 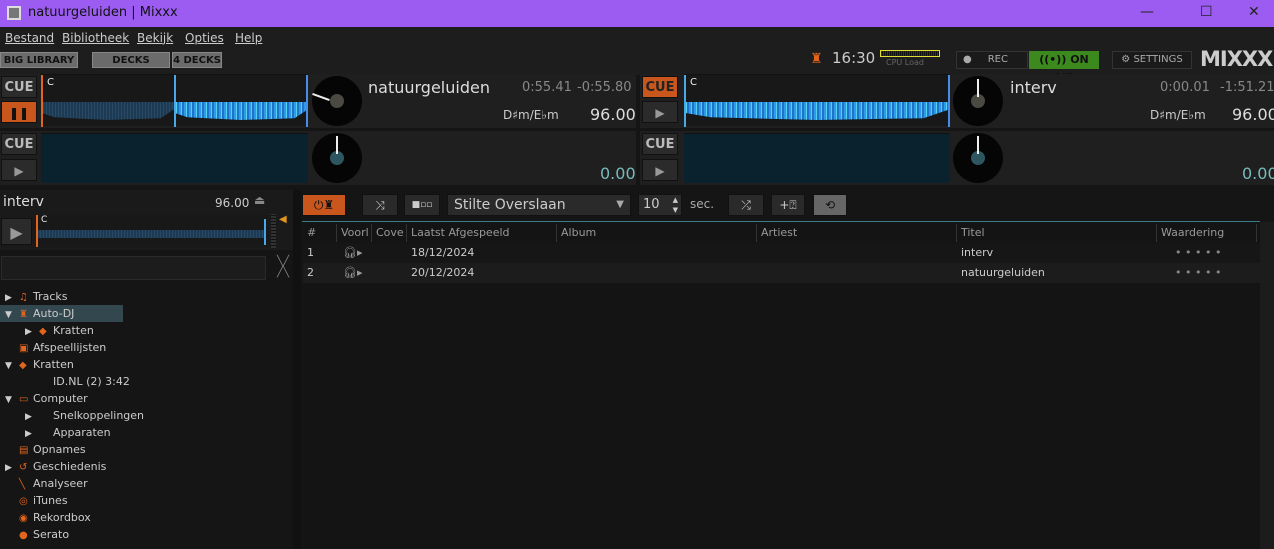 What do you see at coordinates (133, 268) in the screenshot?
I see `library-search-input` at bounding box center [133, 268].